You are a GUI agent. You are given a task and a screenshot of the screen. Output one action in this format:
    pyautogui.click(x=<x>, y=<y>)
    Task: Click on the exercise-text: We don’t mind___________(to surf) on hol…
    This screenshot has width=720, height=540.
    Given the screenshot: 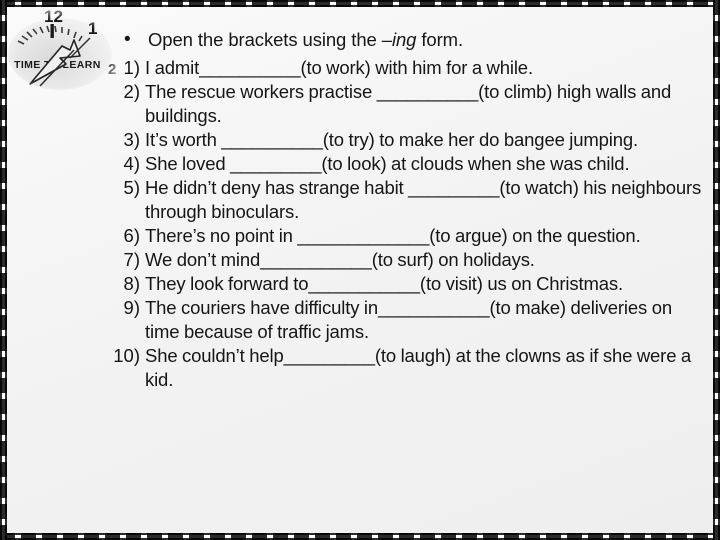 What is the action you would take?
    pyautogui.click(x=340, y=259)
    